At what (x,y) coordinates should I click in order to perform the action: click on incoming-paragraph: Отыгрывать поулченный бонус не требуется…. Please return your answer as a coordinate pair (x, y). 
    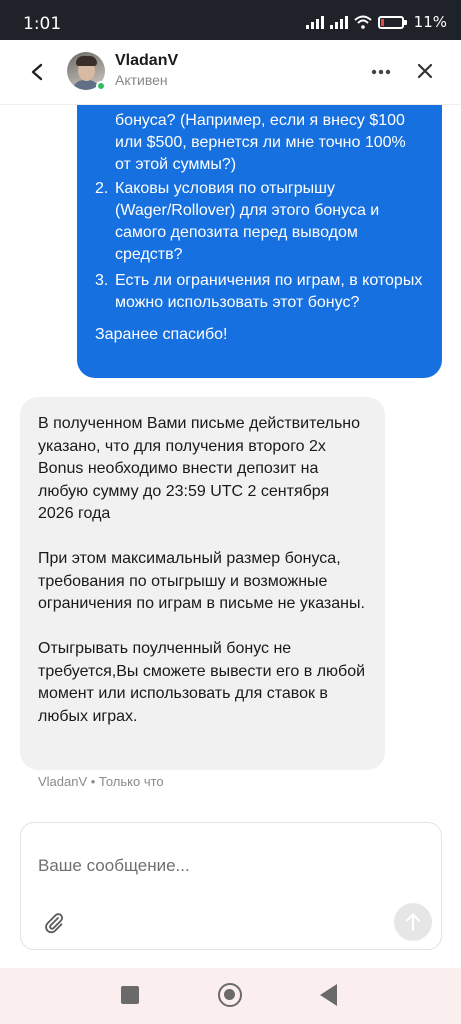
    Looking at the image, I should click on (202, 682).